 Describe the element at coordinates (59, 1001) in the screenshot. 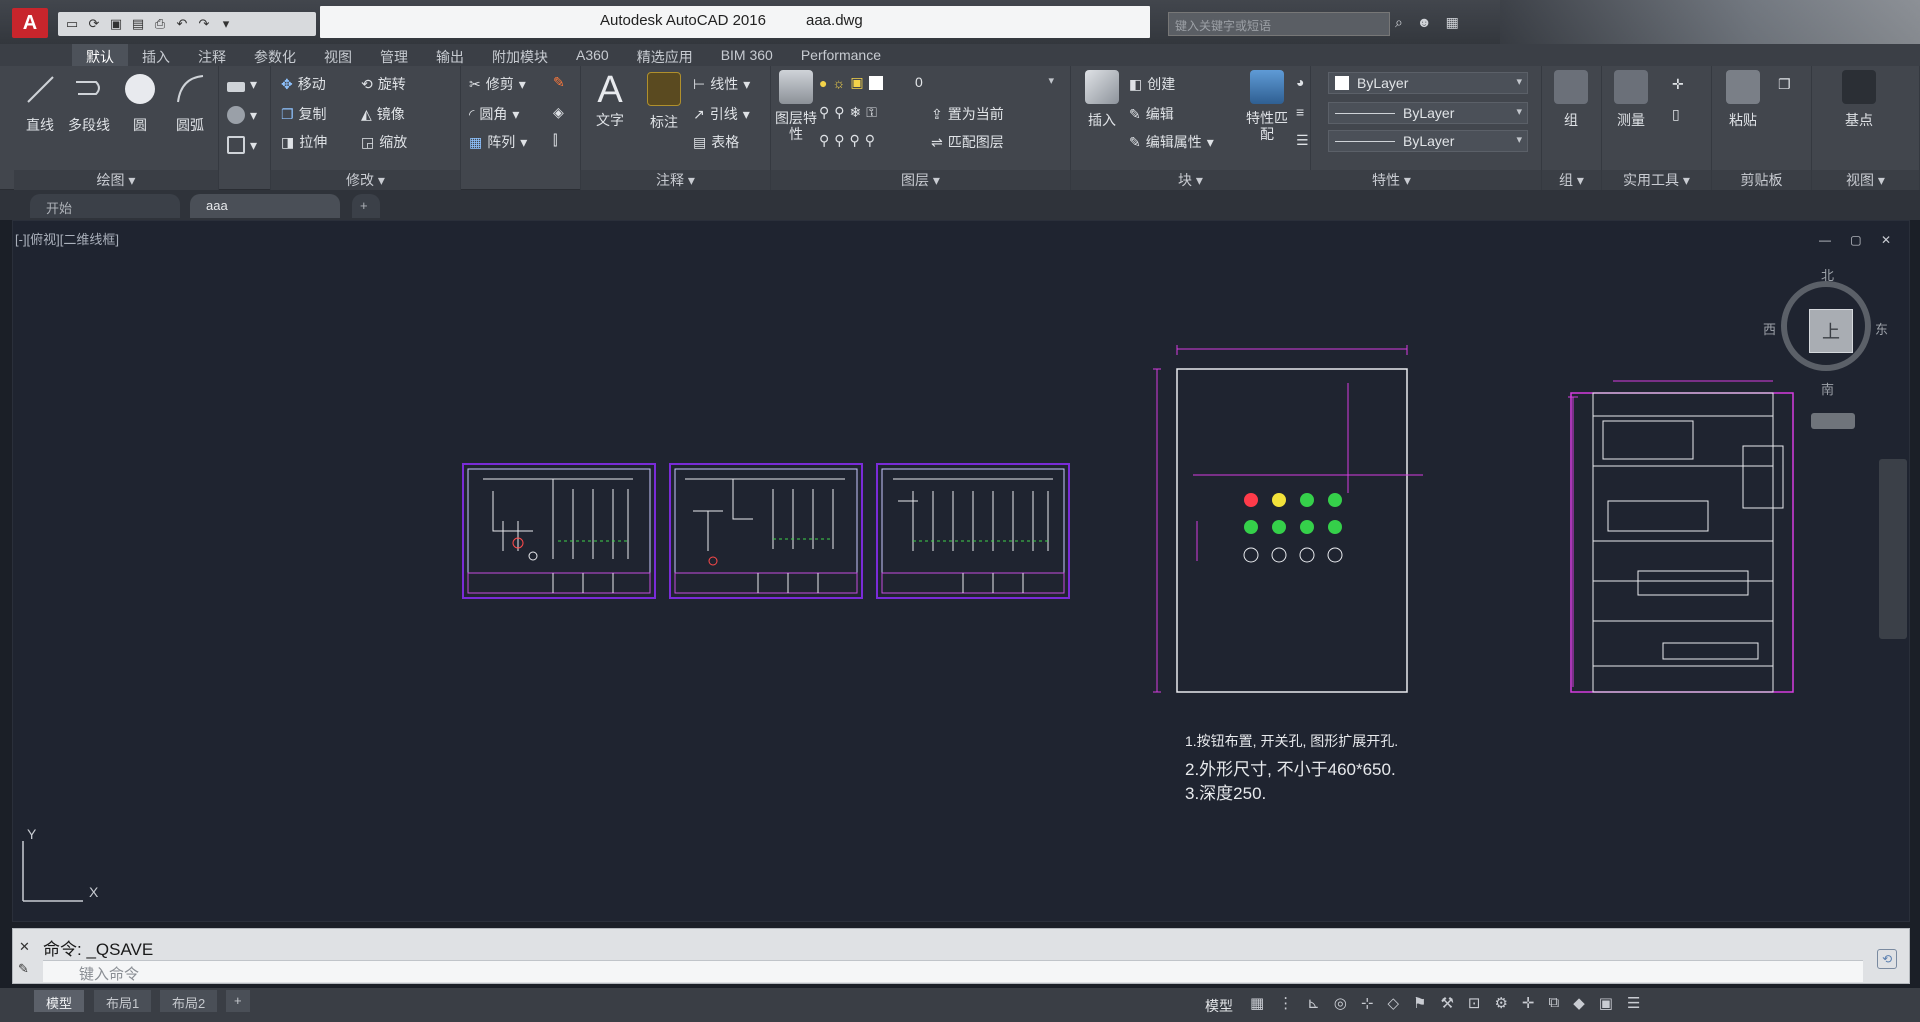

I see `model-tab: 模型` at that location.